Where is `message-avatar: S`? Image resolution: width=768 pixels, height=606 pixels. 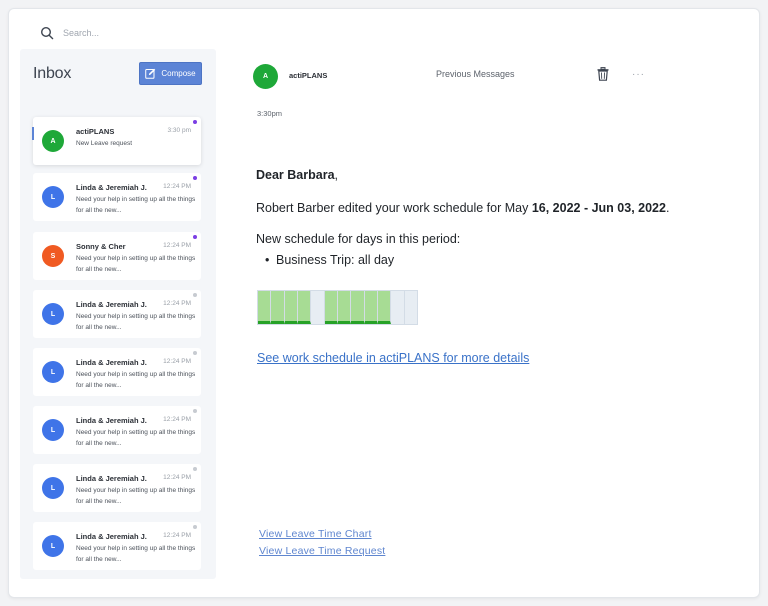 message-avatar: S is located at coordinates (53, 256).